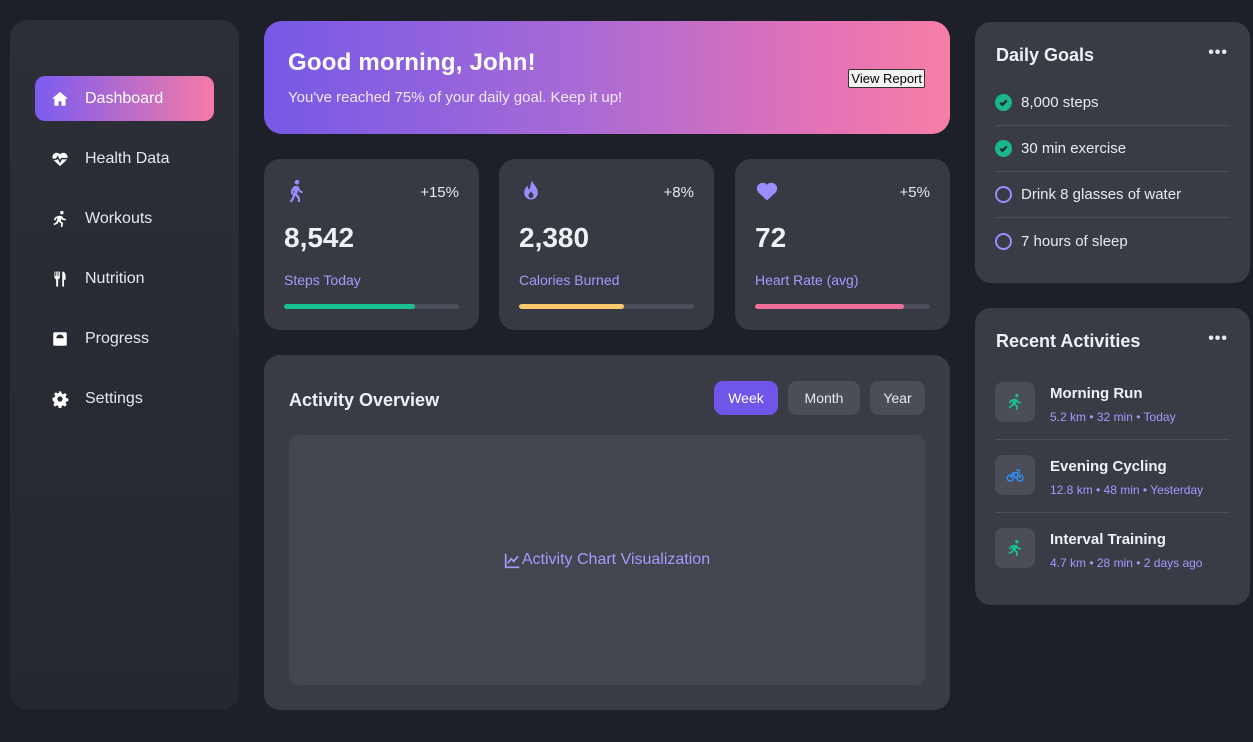 The height and width of the screenshot is (742, 1253). I want to click on goal-label: 8,000 steps, so click(1060, 102).